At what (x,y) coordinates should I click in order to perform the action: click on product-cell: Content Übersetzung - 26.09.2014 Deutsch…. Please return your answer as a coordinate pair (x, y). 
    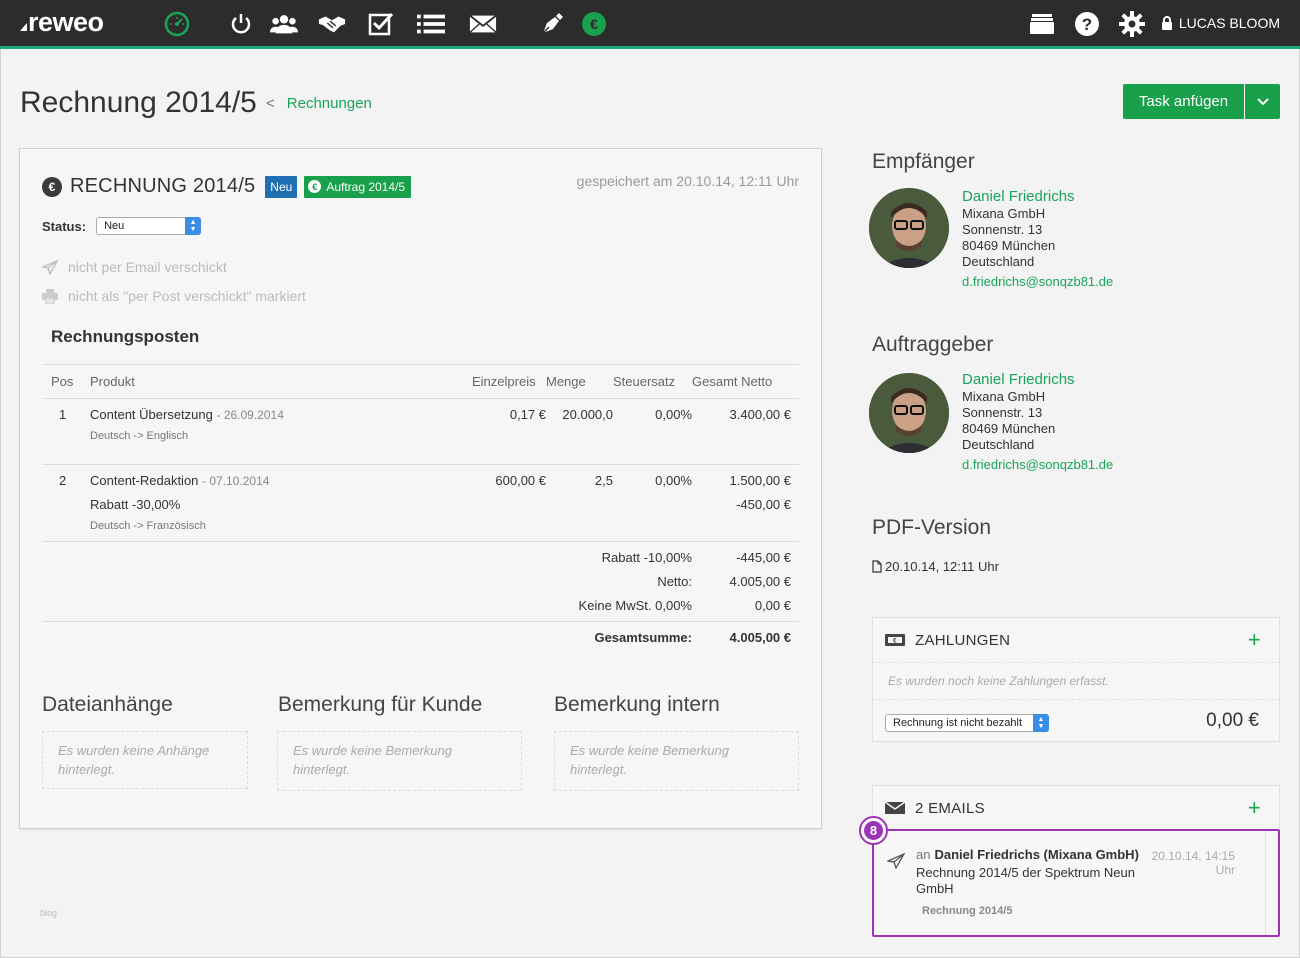
    Looking at the image, I should click on (277, 420).